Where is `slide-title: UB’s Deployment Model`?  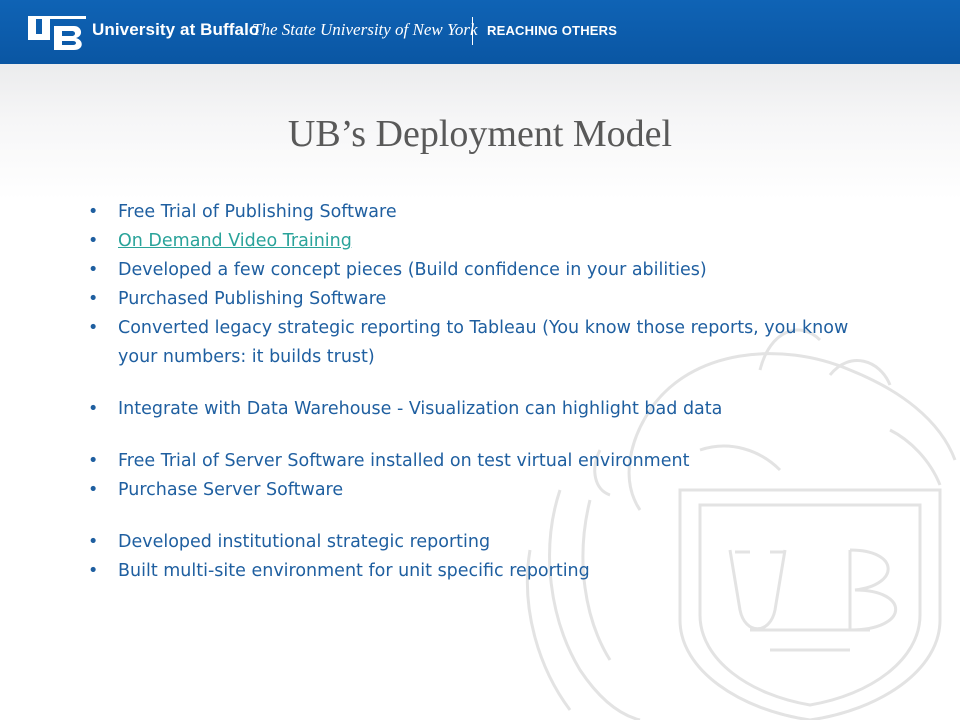 slide-title: UB’s Deployment Model is located at coordinates (480, 134).